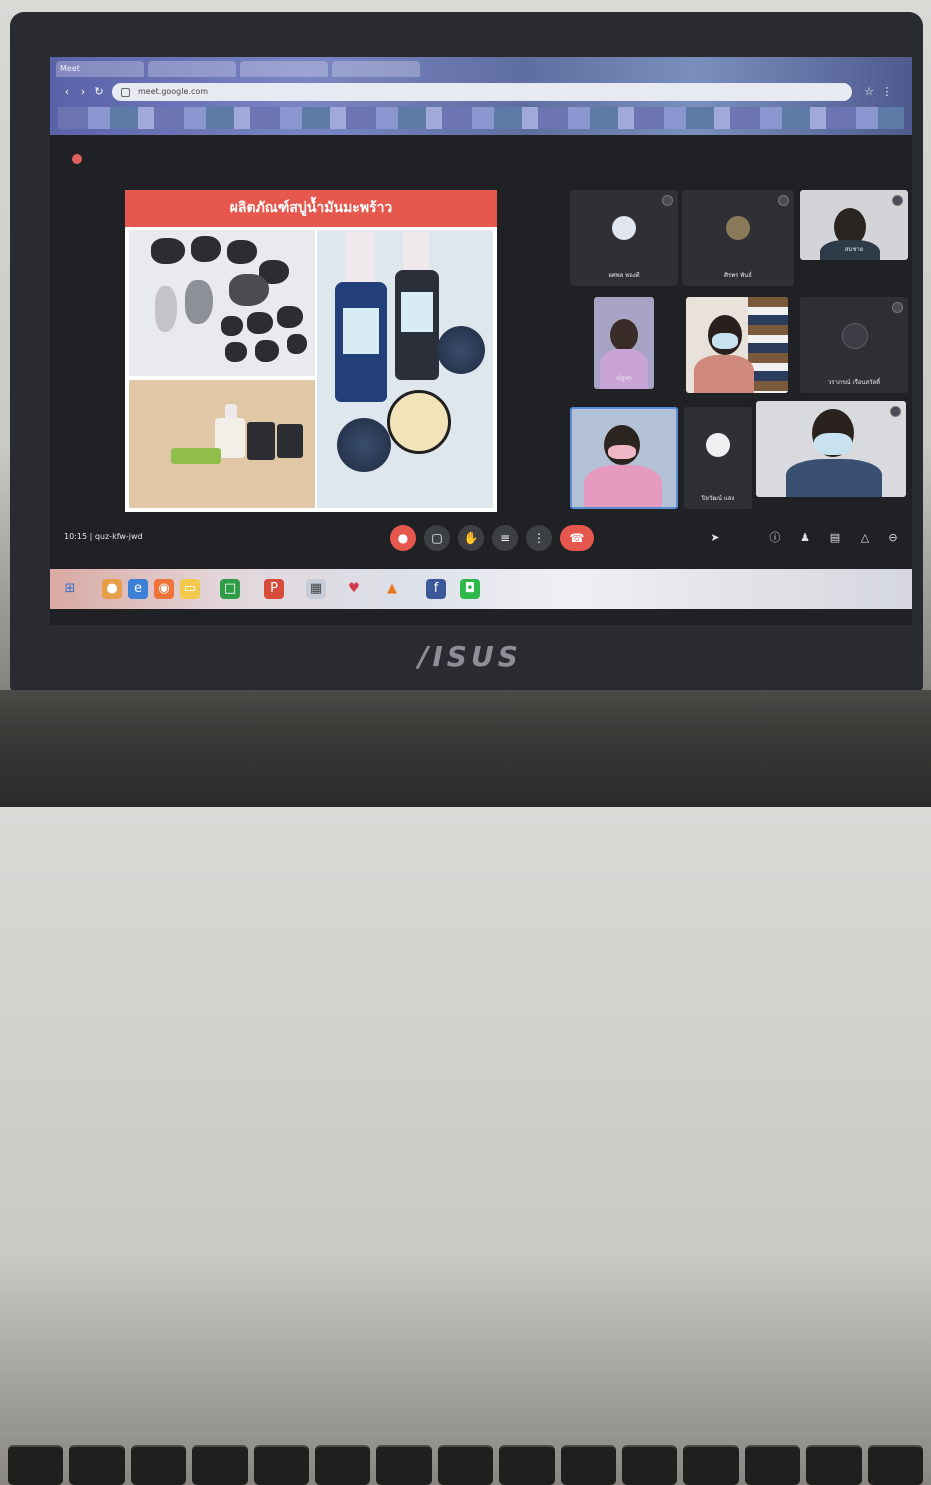  Describe the element at coordinates (887, 92) in the screenshot. I see `menu-icon: ⋮` at that location.